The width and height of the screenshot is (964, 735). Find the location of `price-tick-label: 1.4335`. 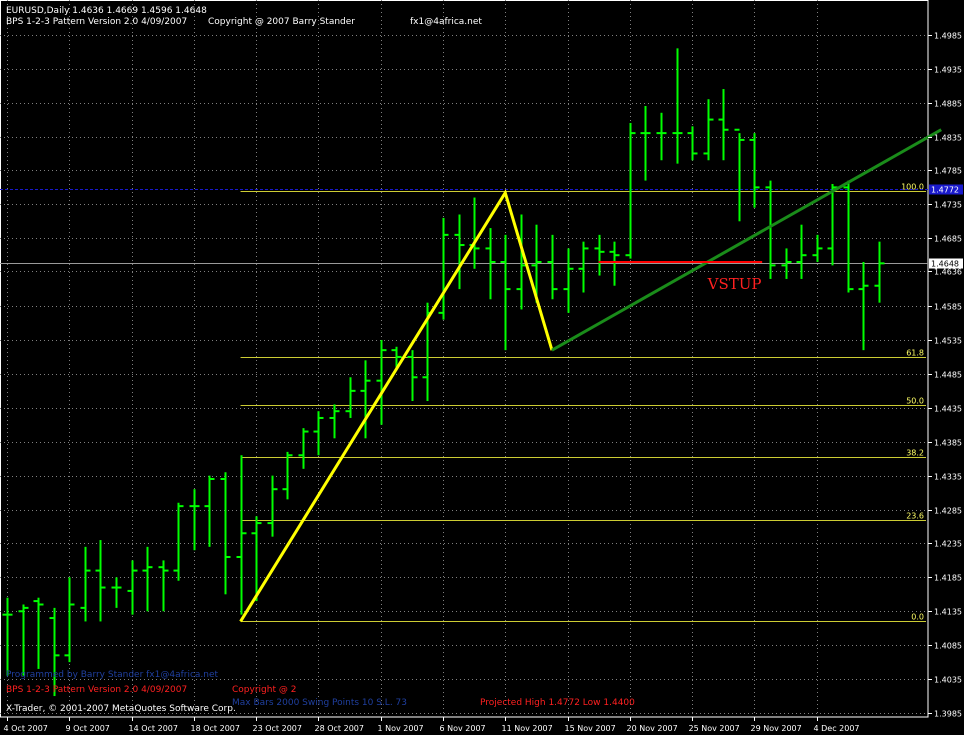

price-tick-label: 1.4335 is located at coordinates (948, 477).